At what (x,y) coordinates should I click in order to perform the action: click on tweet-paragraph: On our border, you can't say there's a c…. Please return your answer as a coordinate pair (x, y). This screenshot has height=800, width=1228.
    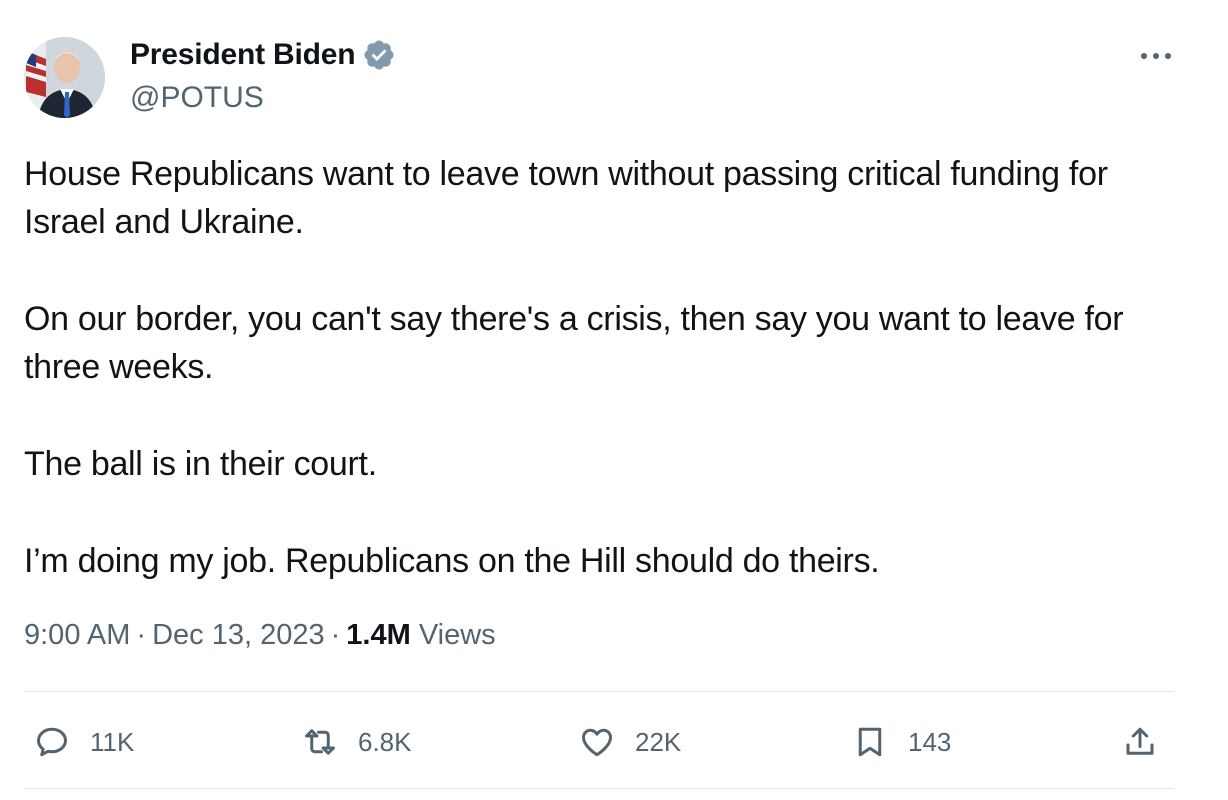
    Looking at the image, I should click on (574, 343).